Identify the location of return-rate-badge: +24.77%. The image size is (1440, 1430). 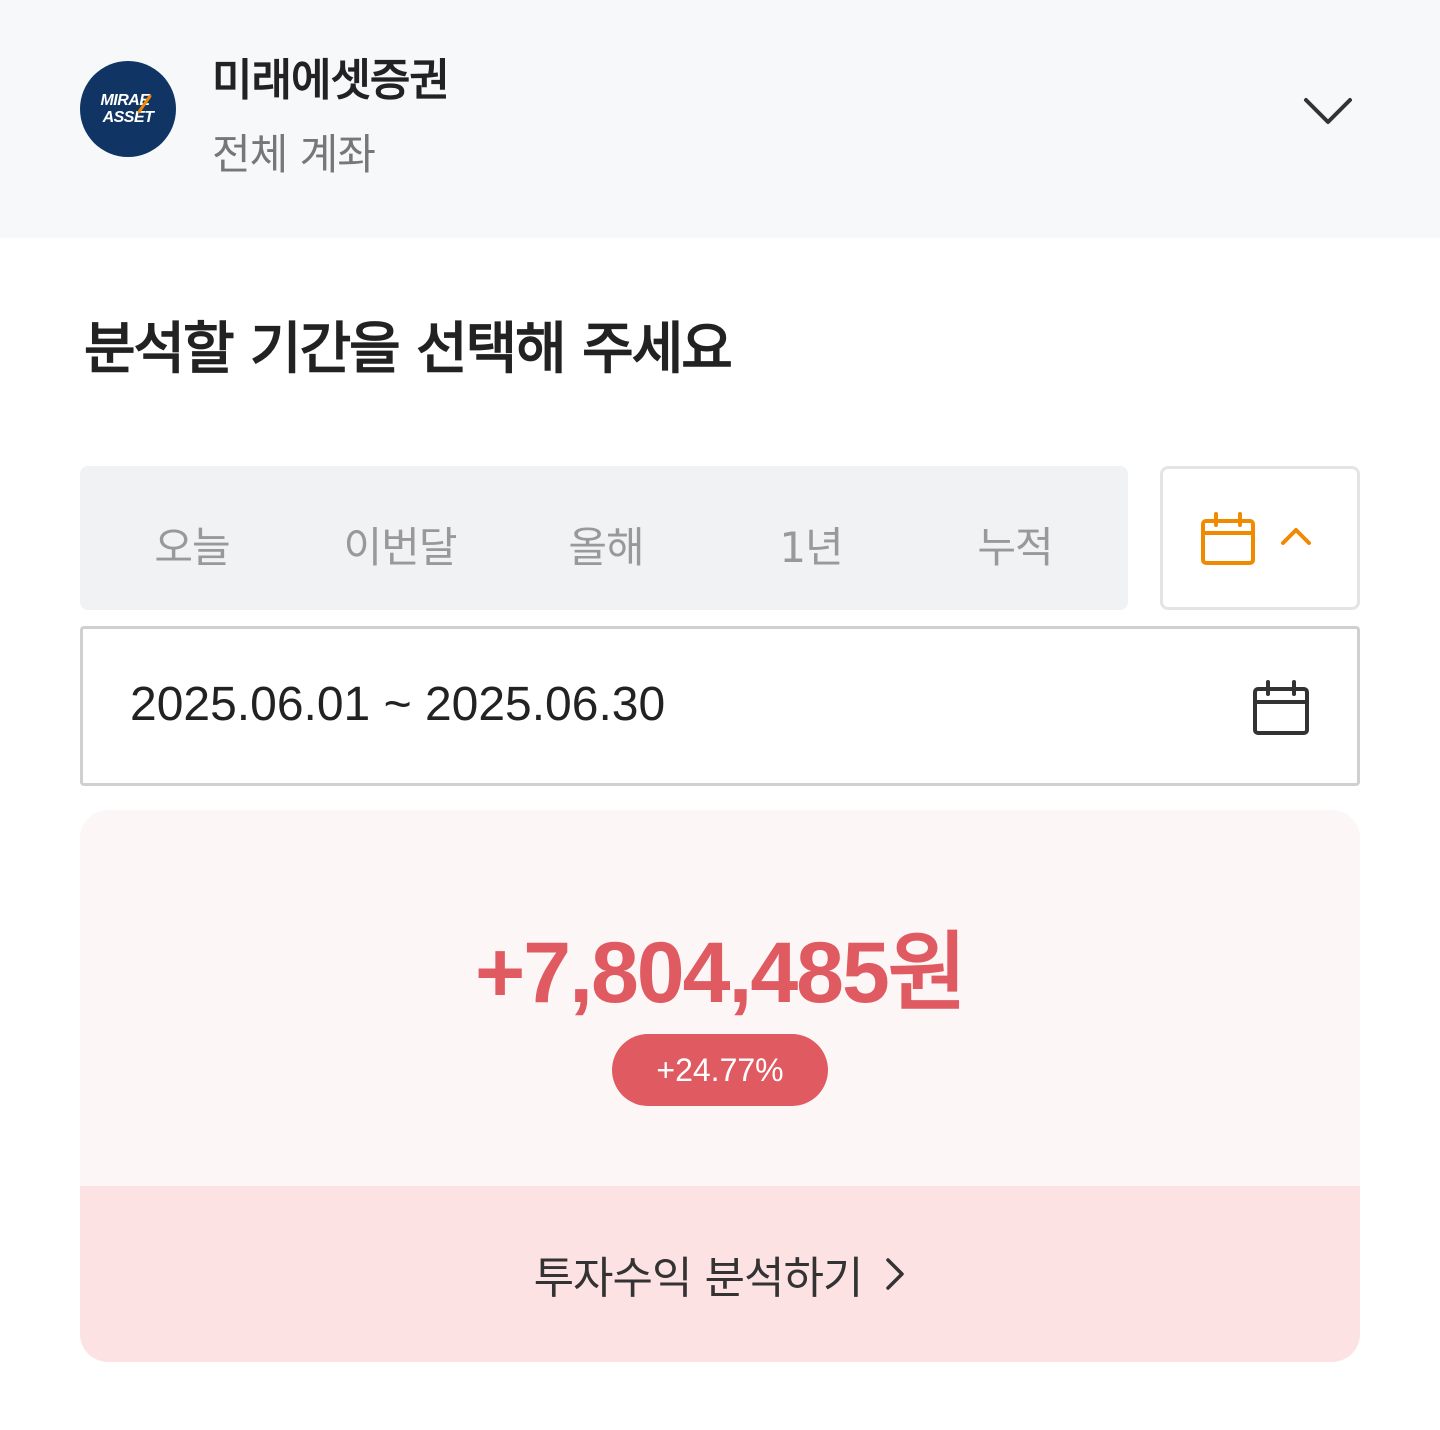
(720, 1070).